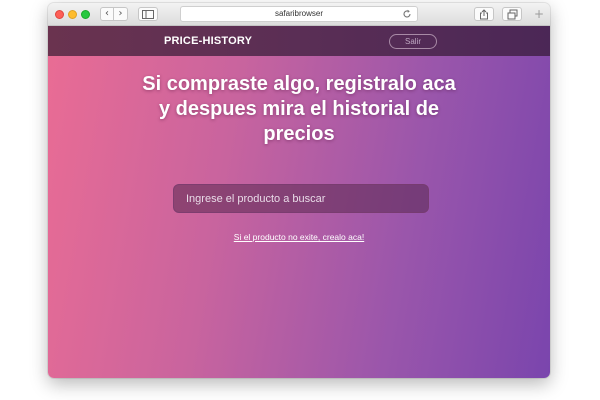 The width and height of the screenshot is (600, 400). I want to click on share-icon, so click(484, 14).